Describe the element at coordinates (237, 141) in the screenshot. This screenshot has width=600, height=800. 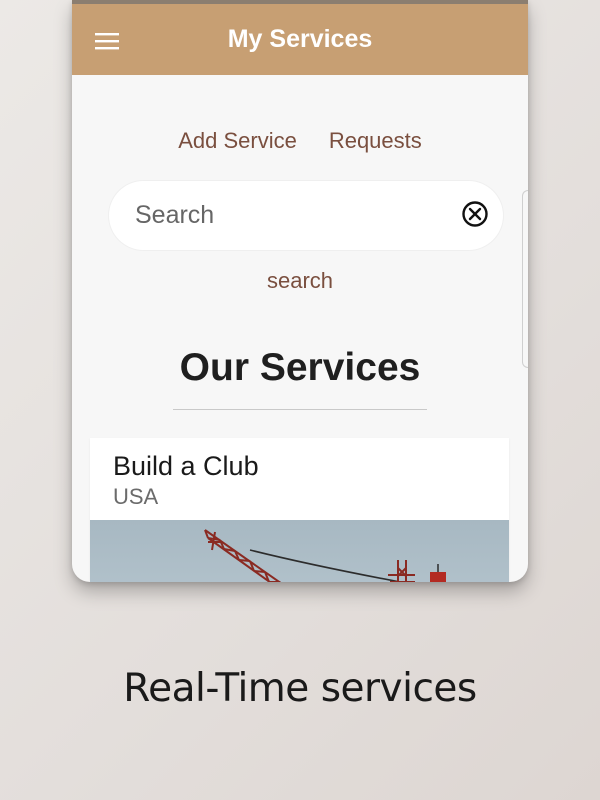
I see `add-service-button: Add Service` at that location.